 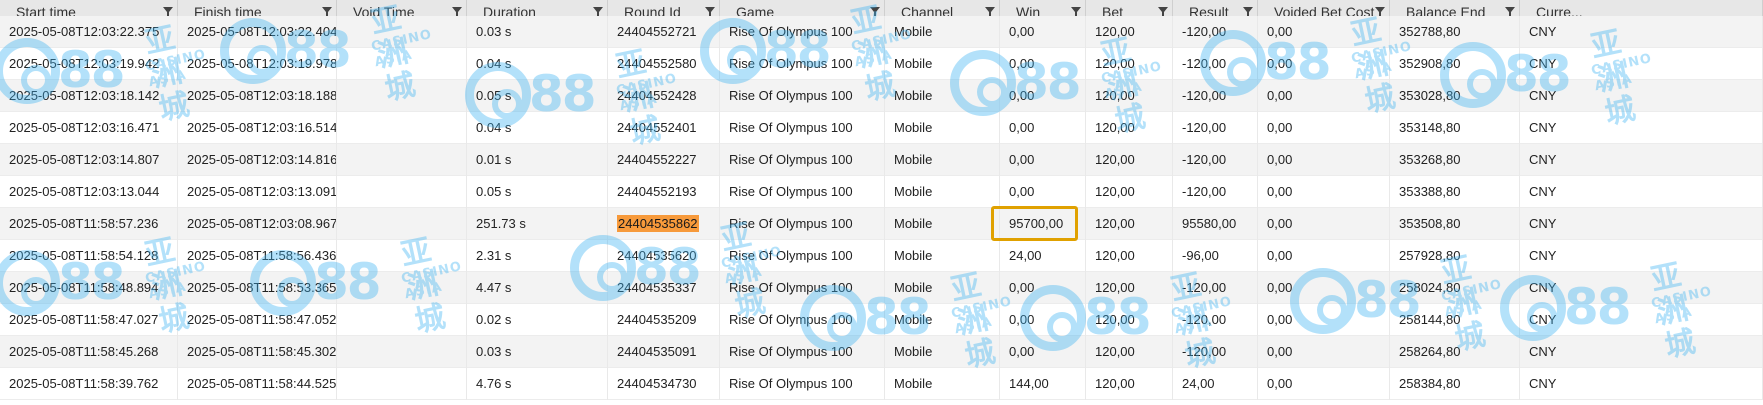 What do you see at coordinates (494, 159) in the screenshot?
I see `cell-value: 0.01 s` at bounding box center [494, 159].